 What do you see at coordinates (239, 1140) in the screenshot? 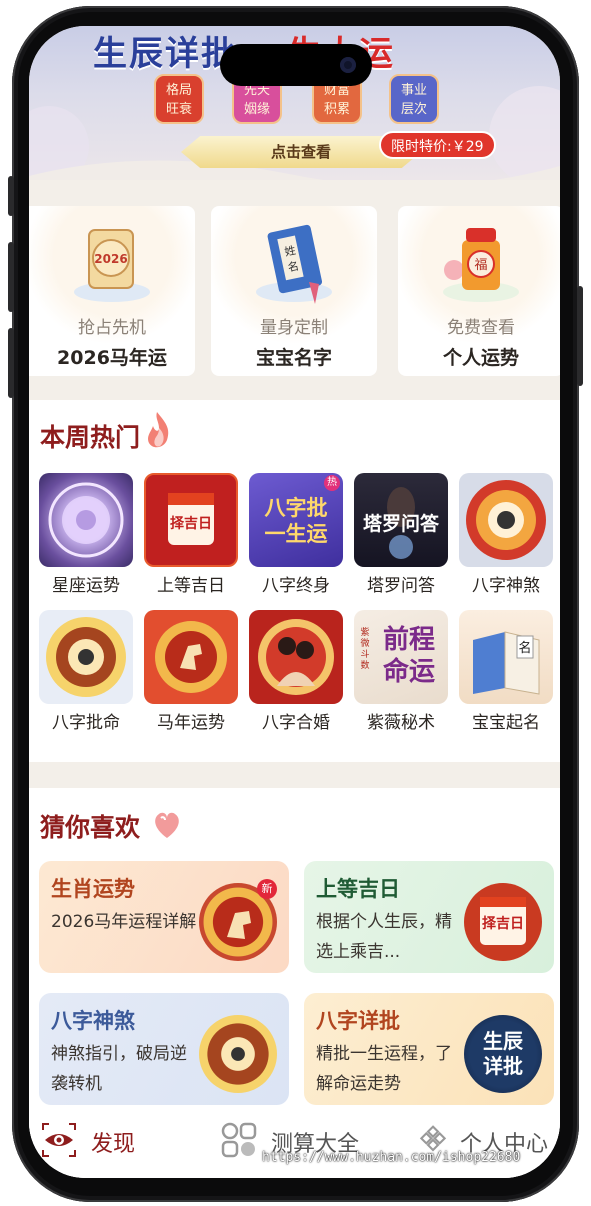
I see `grid-icon` at bounding box center [239, 1140].